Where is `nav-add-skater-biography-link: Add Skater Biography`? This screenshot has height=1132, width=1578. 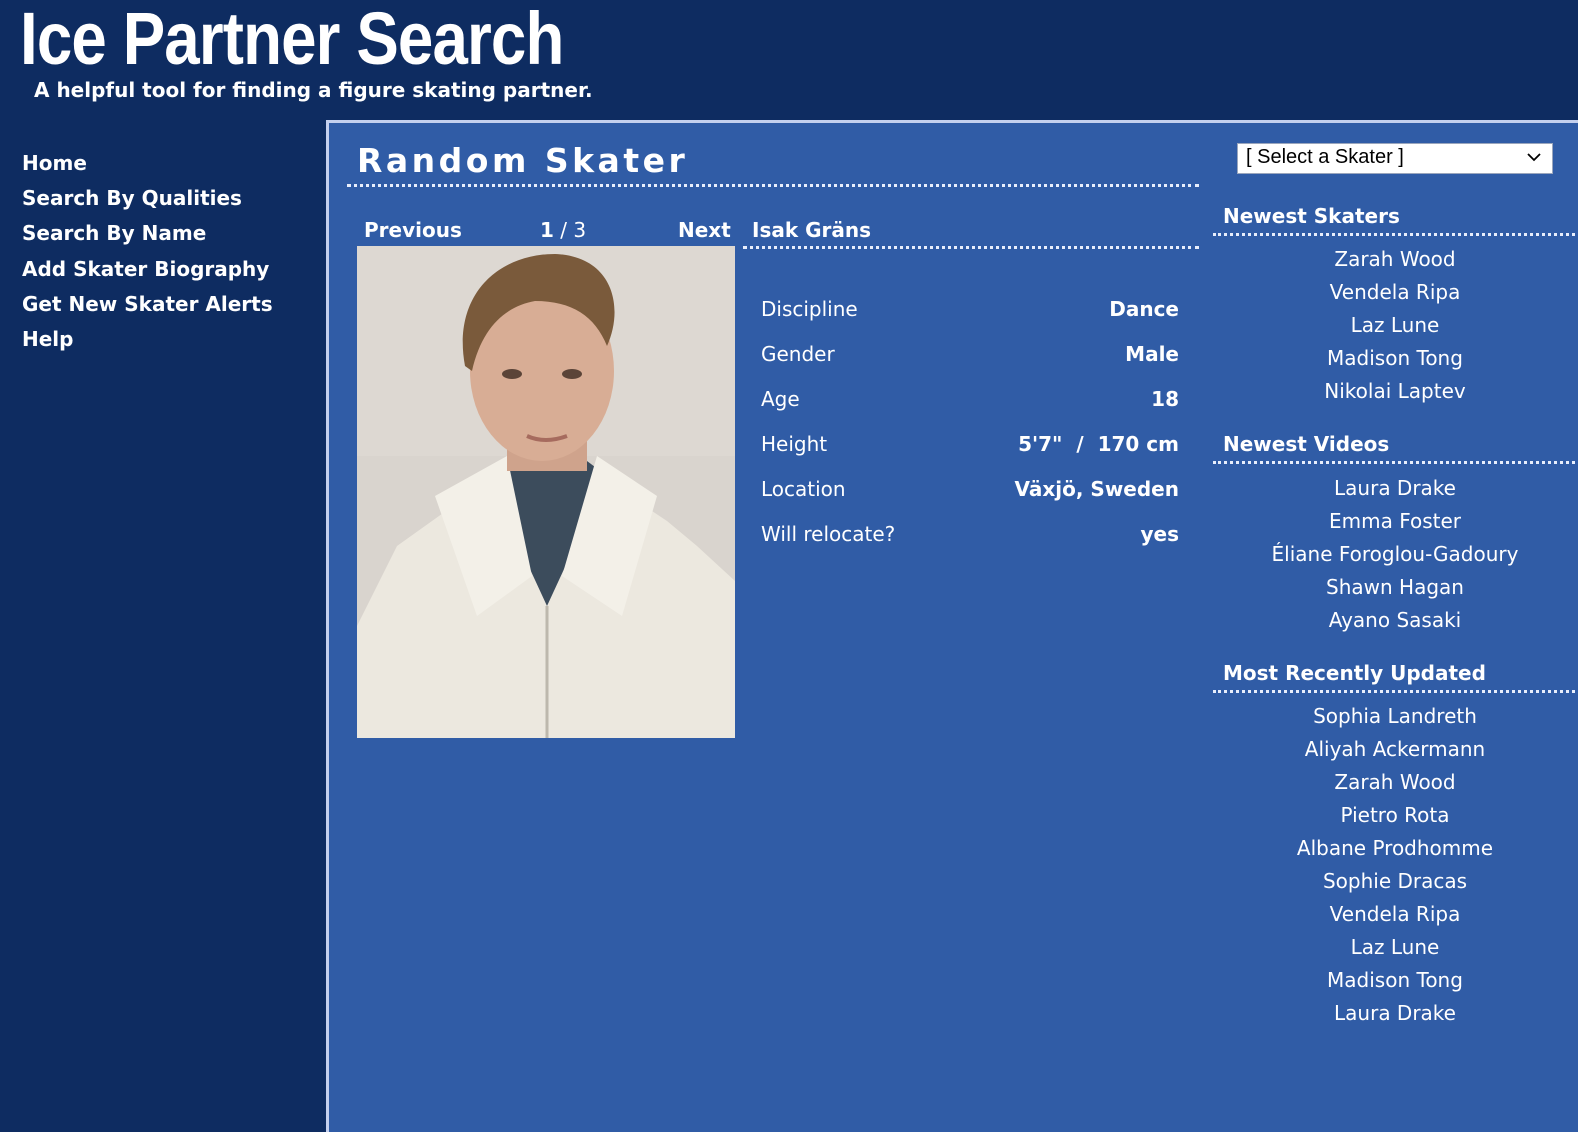
nav-add-skater-biography-link: Add Skater Biography is located at coordinates (167, 269).